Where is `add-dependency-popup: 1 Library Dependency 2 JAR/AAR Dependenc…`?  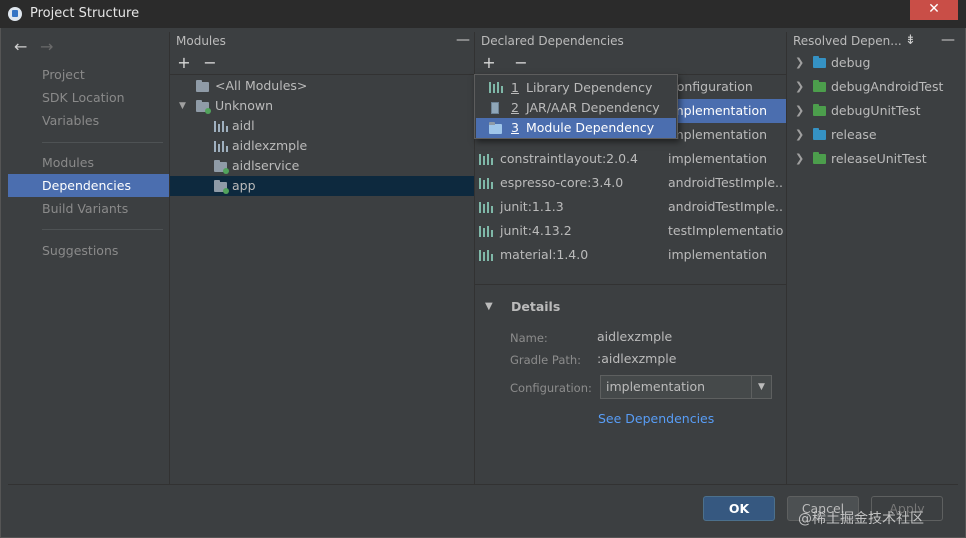 add-dependency-popup: 1 Library Dependency 2 JAR/AAR Dependenc… is located at coordinates (576, 106).